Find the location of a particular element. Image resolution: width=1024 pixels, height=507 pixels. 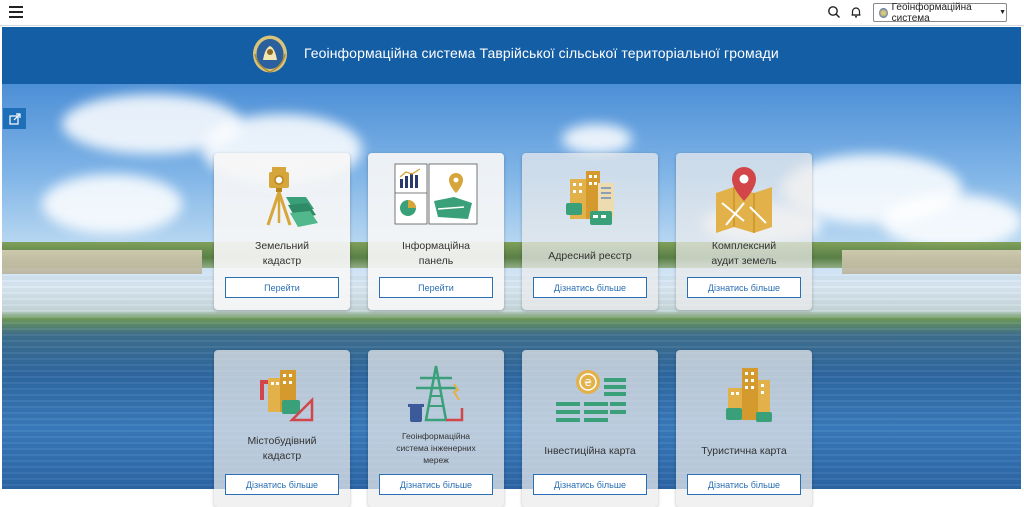

card-info-panel: Інформаційна панель Перейти is located at coordinates (436, 231).